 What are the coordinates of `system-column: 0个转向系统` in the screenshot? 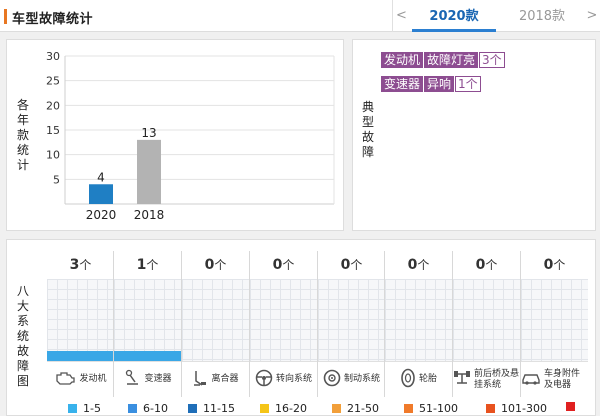 It's located at (283, 326).